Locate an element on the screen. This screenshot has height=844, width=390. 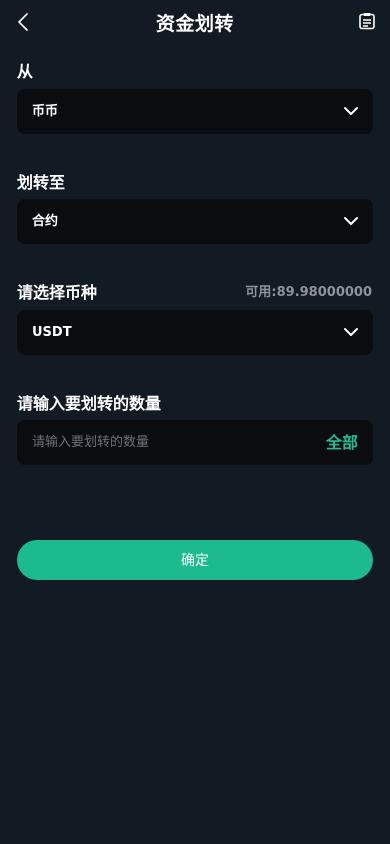
to-label: 划转至 is located at coordinates (41, 182).